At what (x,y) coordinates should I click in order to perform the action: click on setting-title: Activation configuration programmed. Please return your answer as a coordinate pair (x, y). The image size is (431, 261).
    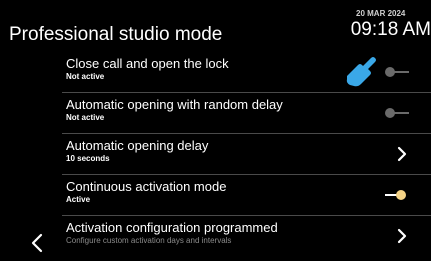
    Looking at the image, I should click on (172, 227).